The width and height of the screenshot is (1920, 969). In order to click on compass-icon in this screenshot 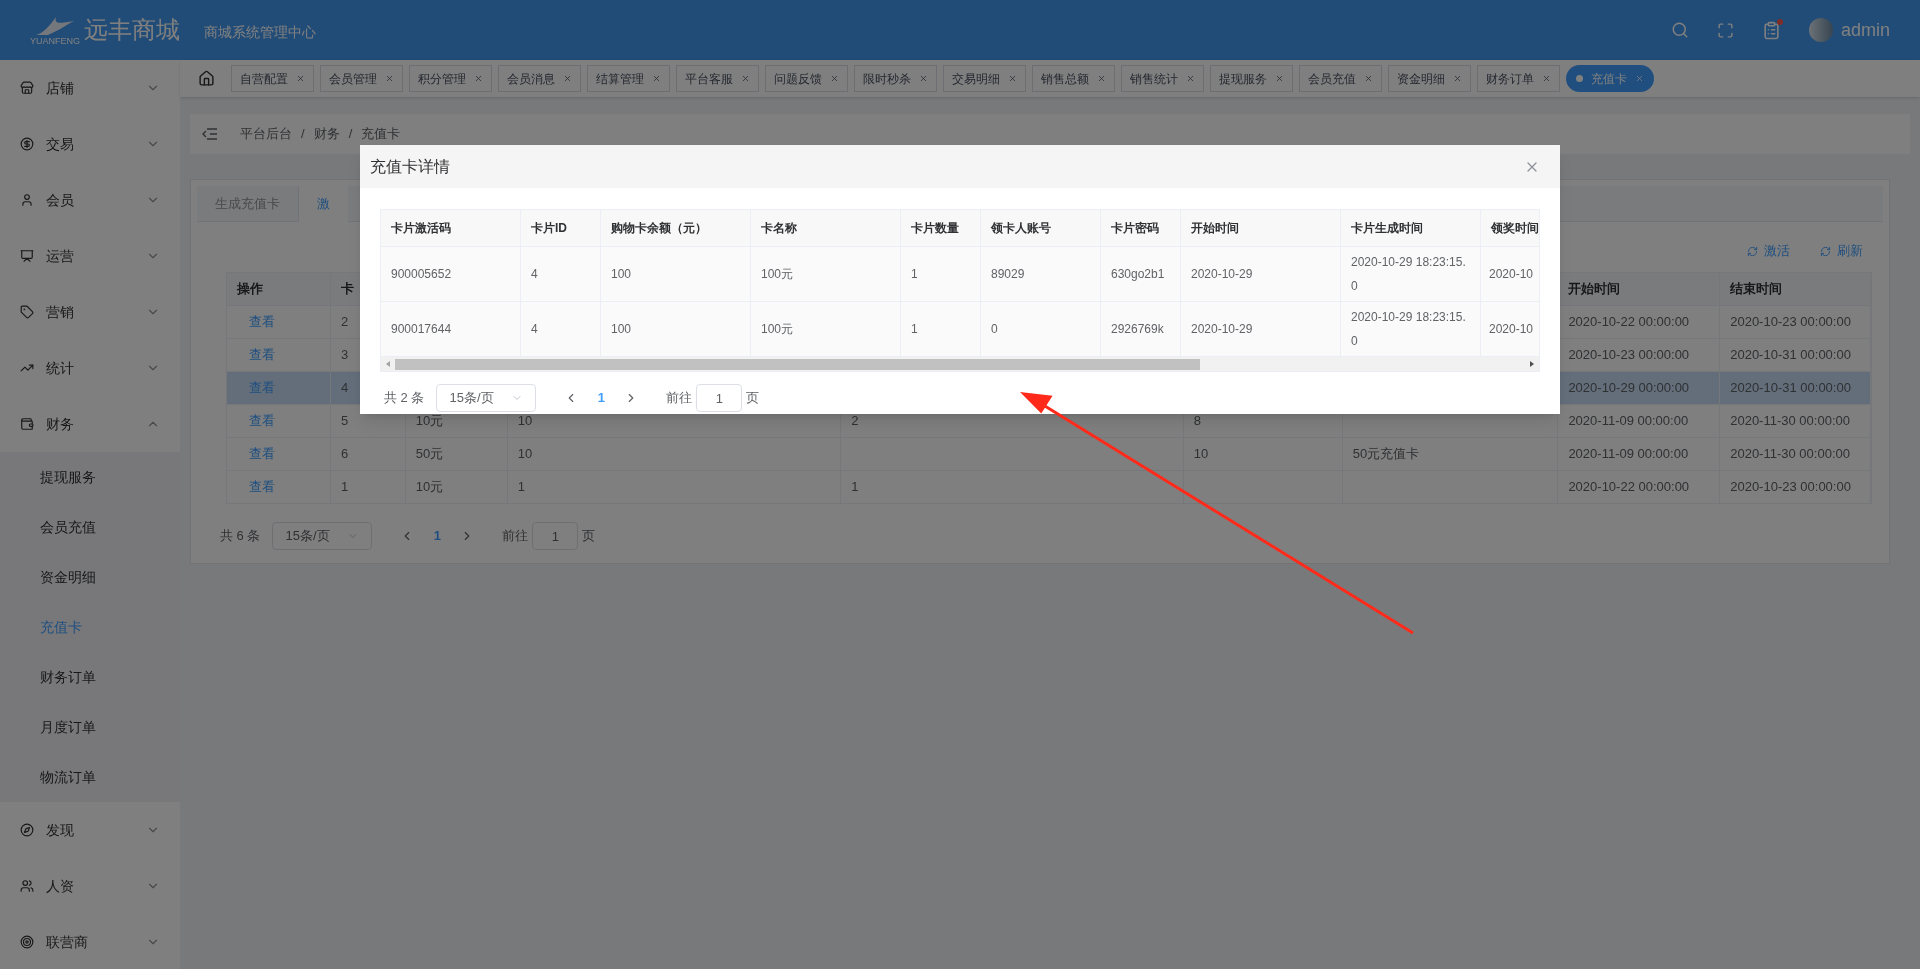, I will do `click(27, 830)`.